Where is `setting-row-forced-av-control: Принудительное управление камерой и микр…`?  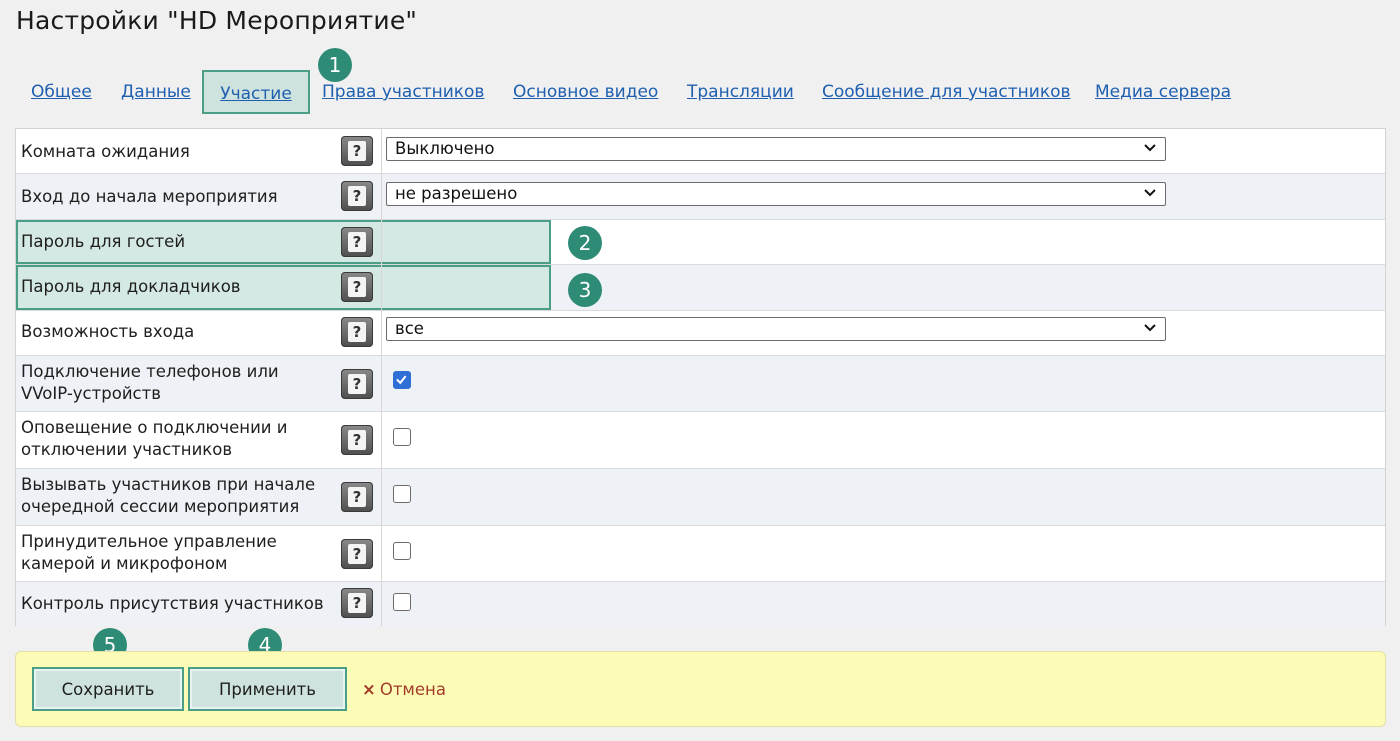
setting-row-forced-av-control: Принудительное управление камерой и микр… is located at coordinates (700, 554).